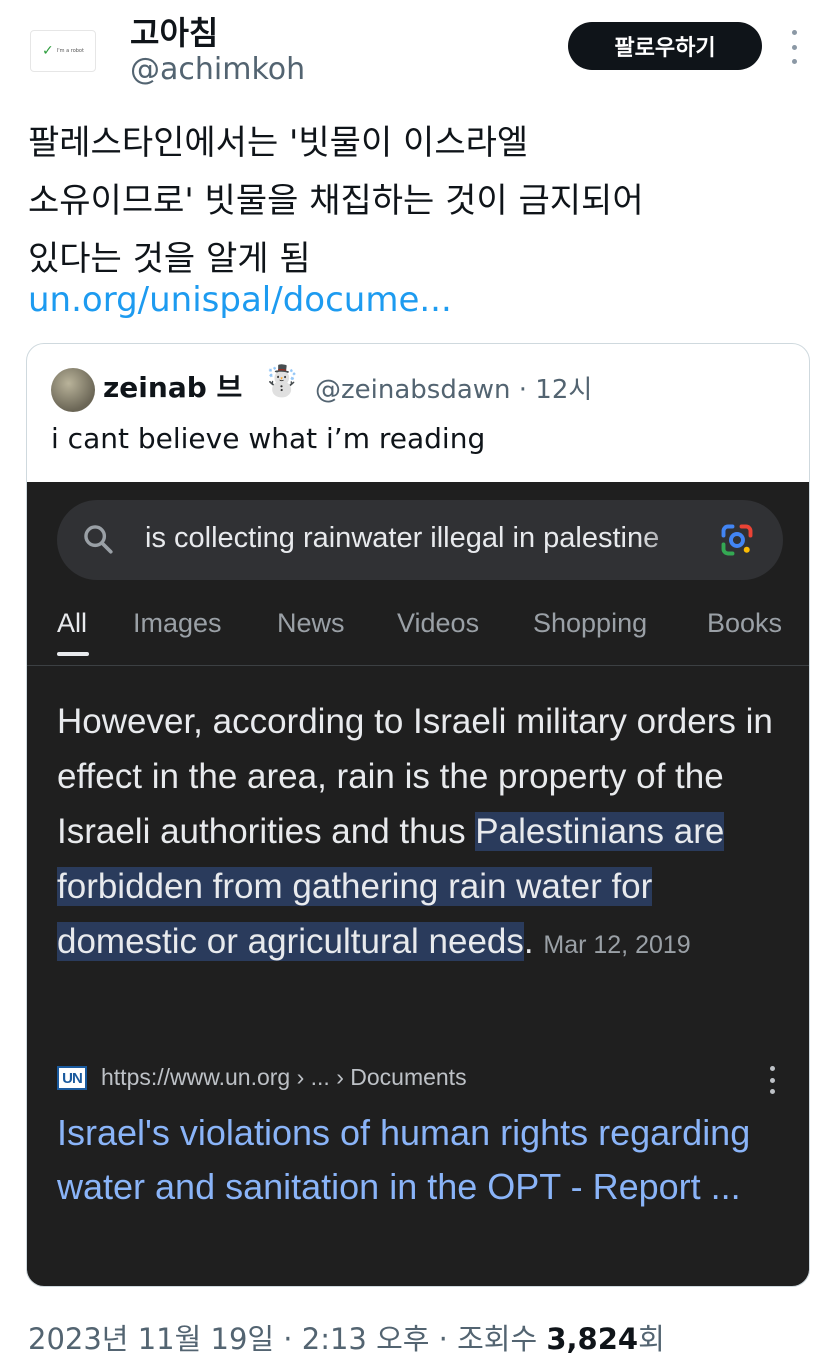  I want to click on quote-handle-time: @zeinabsdawn · 12시, so click(454, 390).